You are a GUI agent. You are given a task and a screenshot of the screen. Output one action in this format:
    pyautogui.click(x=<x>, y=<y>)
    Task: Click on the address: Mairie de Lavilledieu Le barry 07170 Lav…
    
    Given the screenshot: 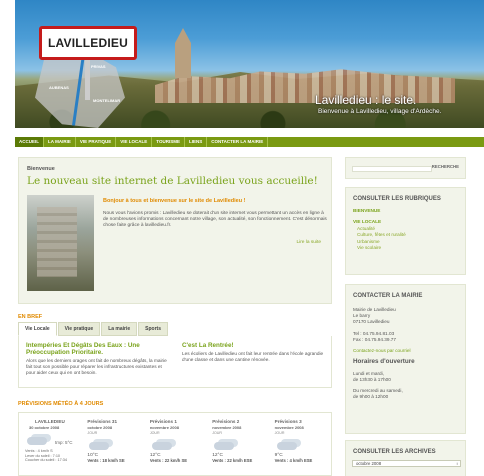 What is the action you would take?
    pyautogui.click(x=405, y=316)
    